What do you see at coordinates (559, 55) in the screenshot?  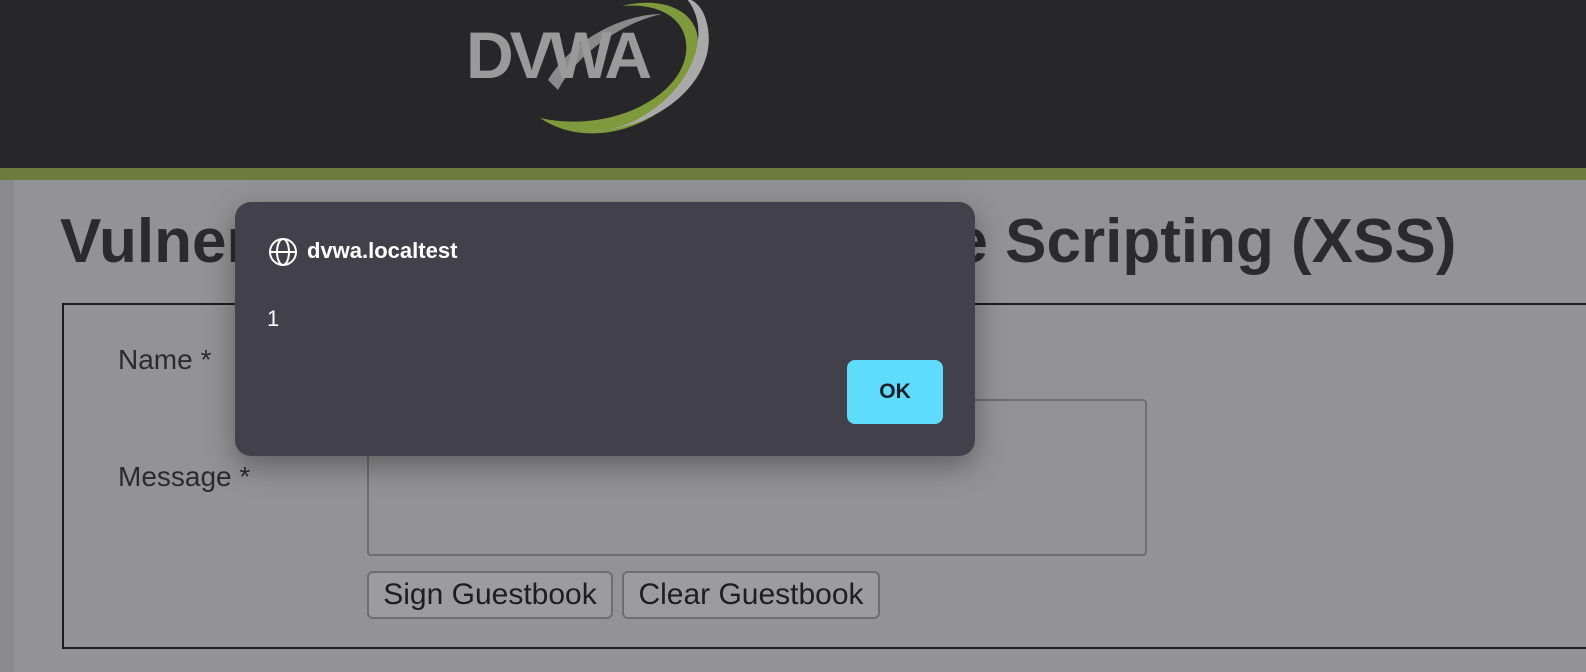 I see `logo-text: DVWA` at bounding box center [559, 55].